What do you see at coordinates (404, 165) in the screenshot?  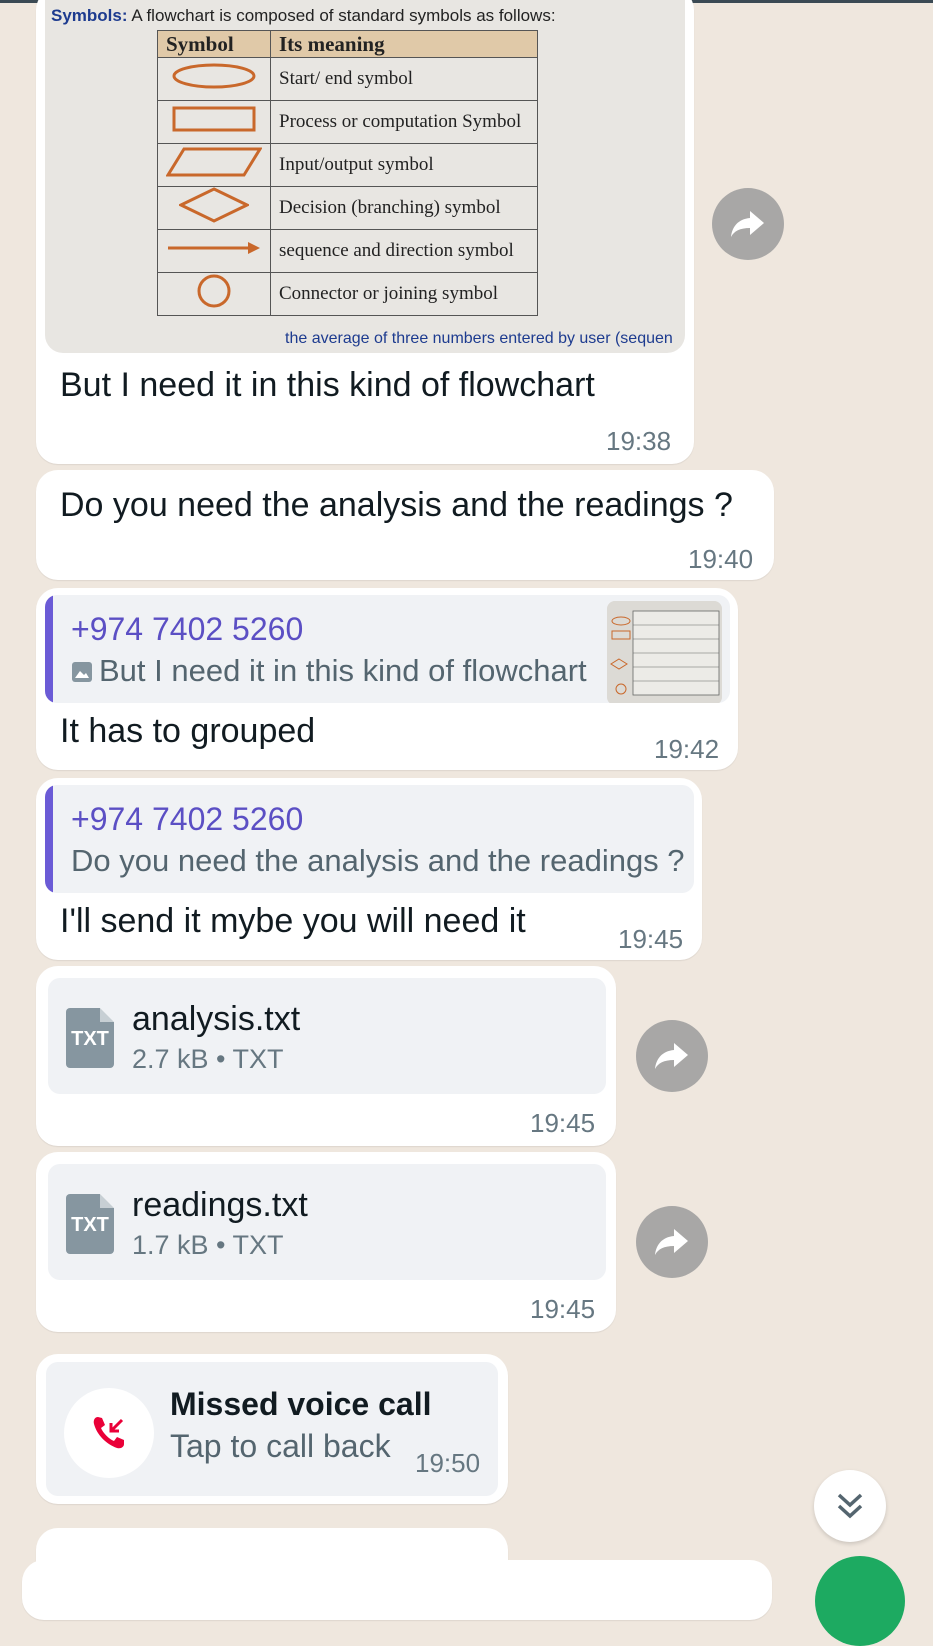 I see `table-cell: Input/output symbol` at bounding box center [404, 165].